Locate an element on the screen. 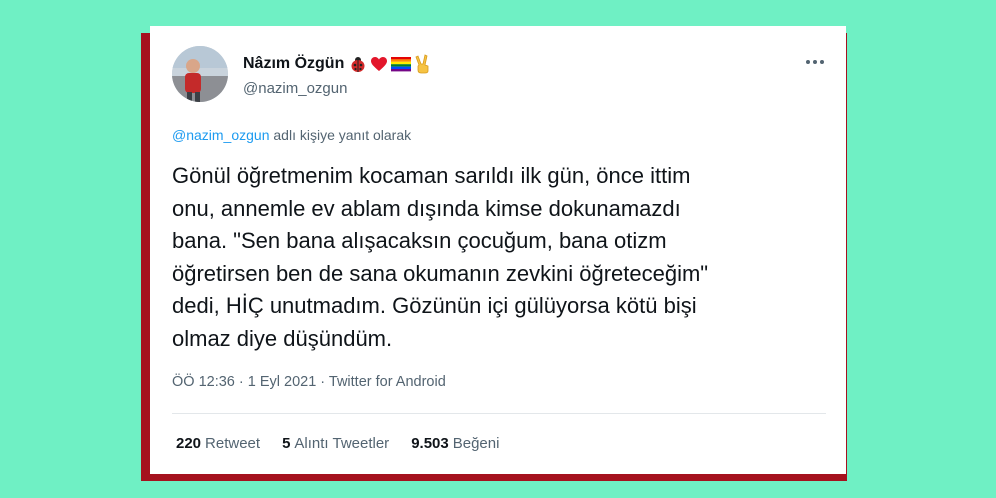 This screenshot has width=996, height=498. red-heart-icon is located at coordinates (379, 64).